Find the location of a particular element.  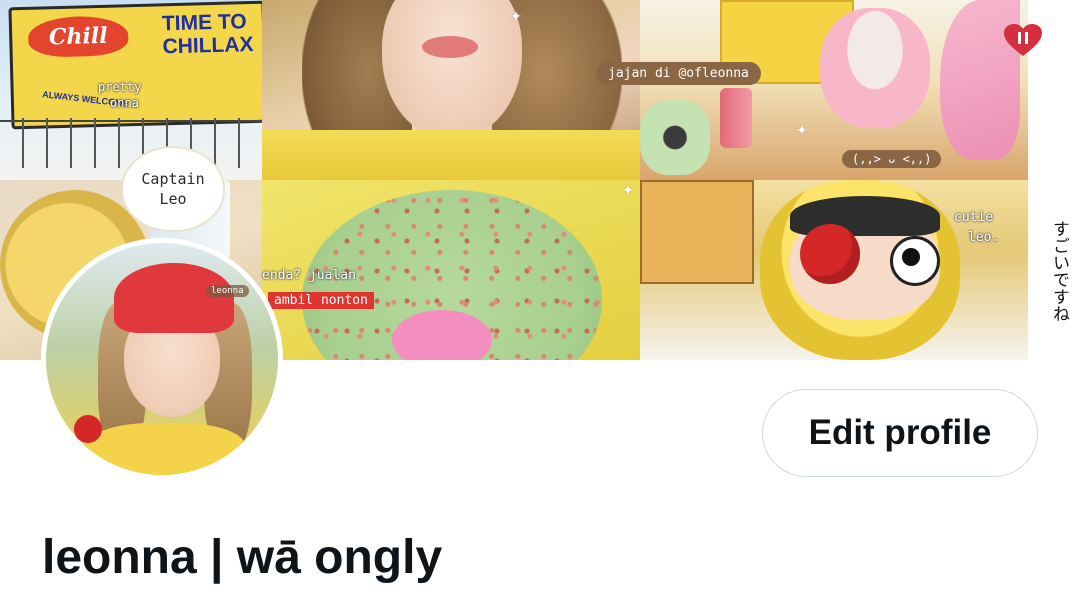

billboard-image: Chill TIME TO CHILLAX ALWAYS WELCOME is located at coordinates (135, 65).